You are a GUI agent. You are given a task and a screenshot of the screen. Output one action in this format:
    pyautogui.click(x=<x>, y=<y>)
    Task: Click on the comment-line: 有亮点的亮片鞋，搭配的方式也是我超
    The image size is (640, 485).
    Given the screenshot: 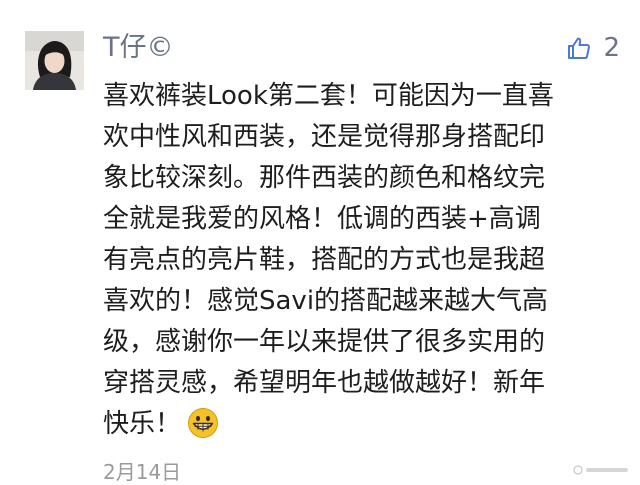 What is the action you would take?
    pyautogui.click(x=324, y=260)
    